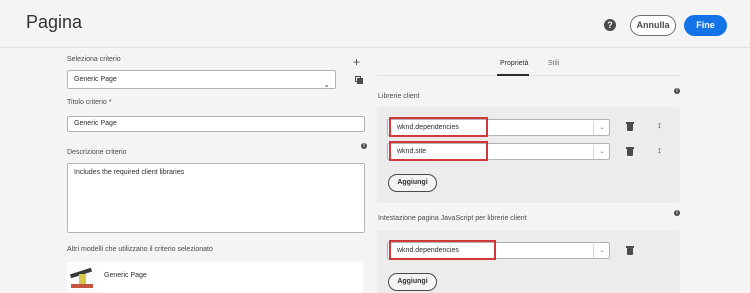 Image resolution: width=750 pixels, height=293 pixels. Describe the element at coordinates (513, 75) in the screenshot. I see `active-tab-indicator` at that location.